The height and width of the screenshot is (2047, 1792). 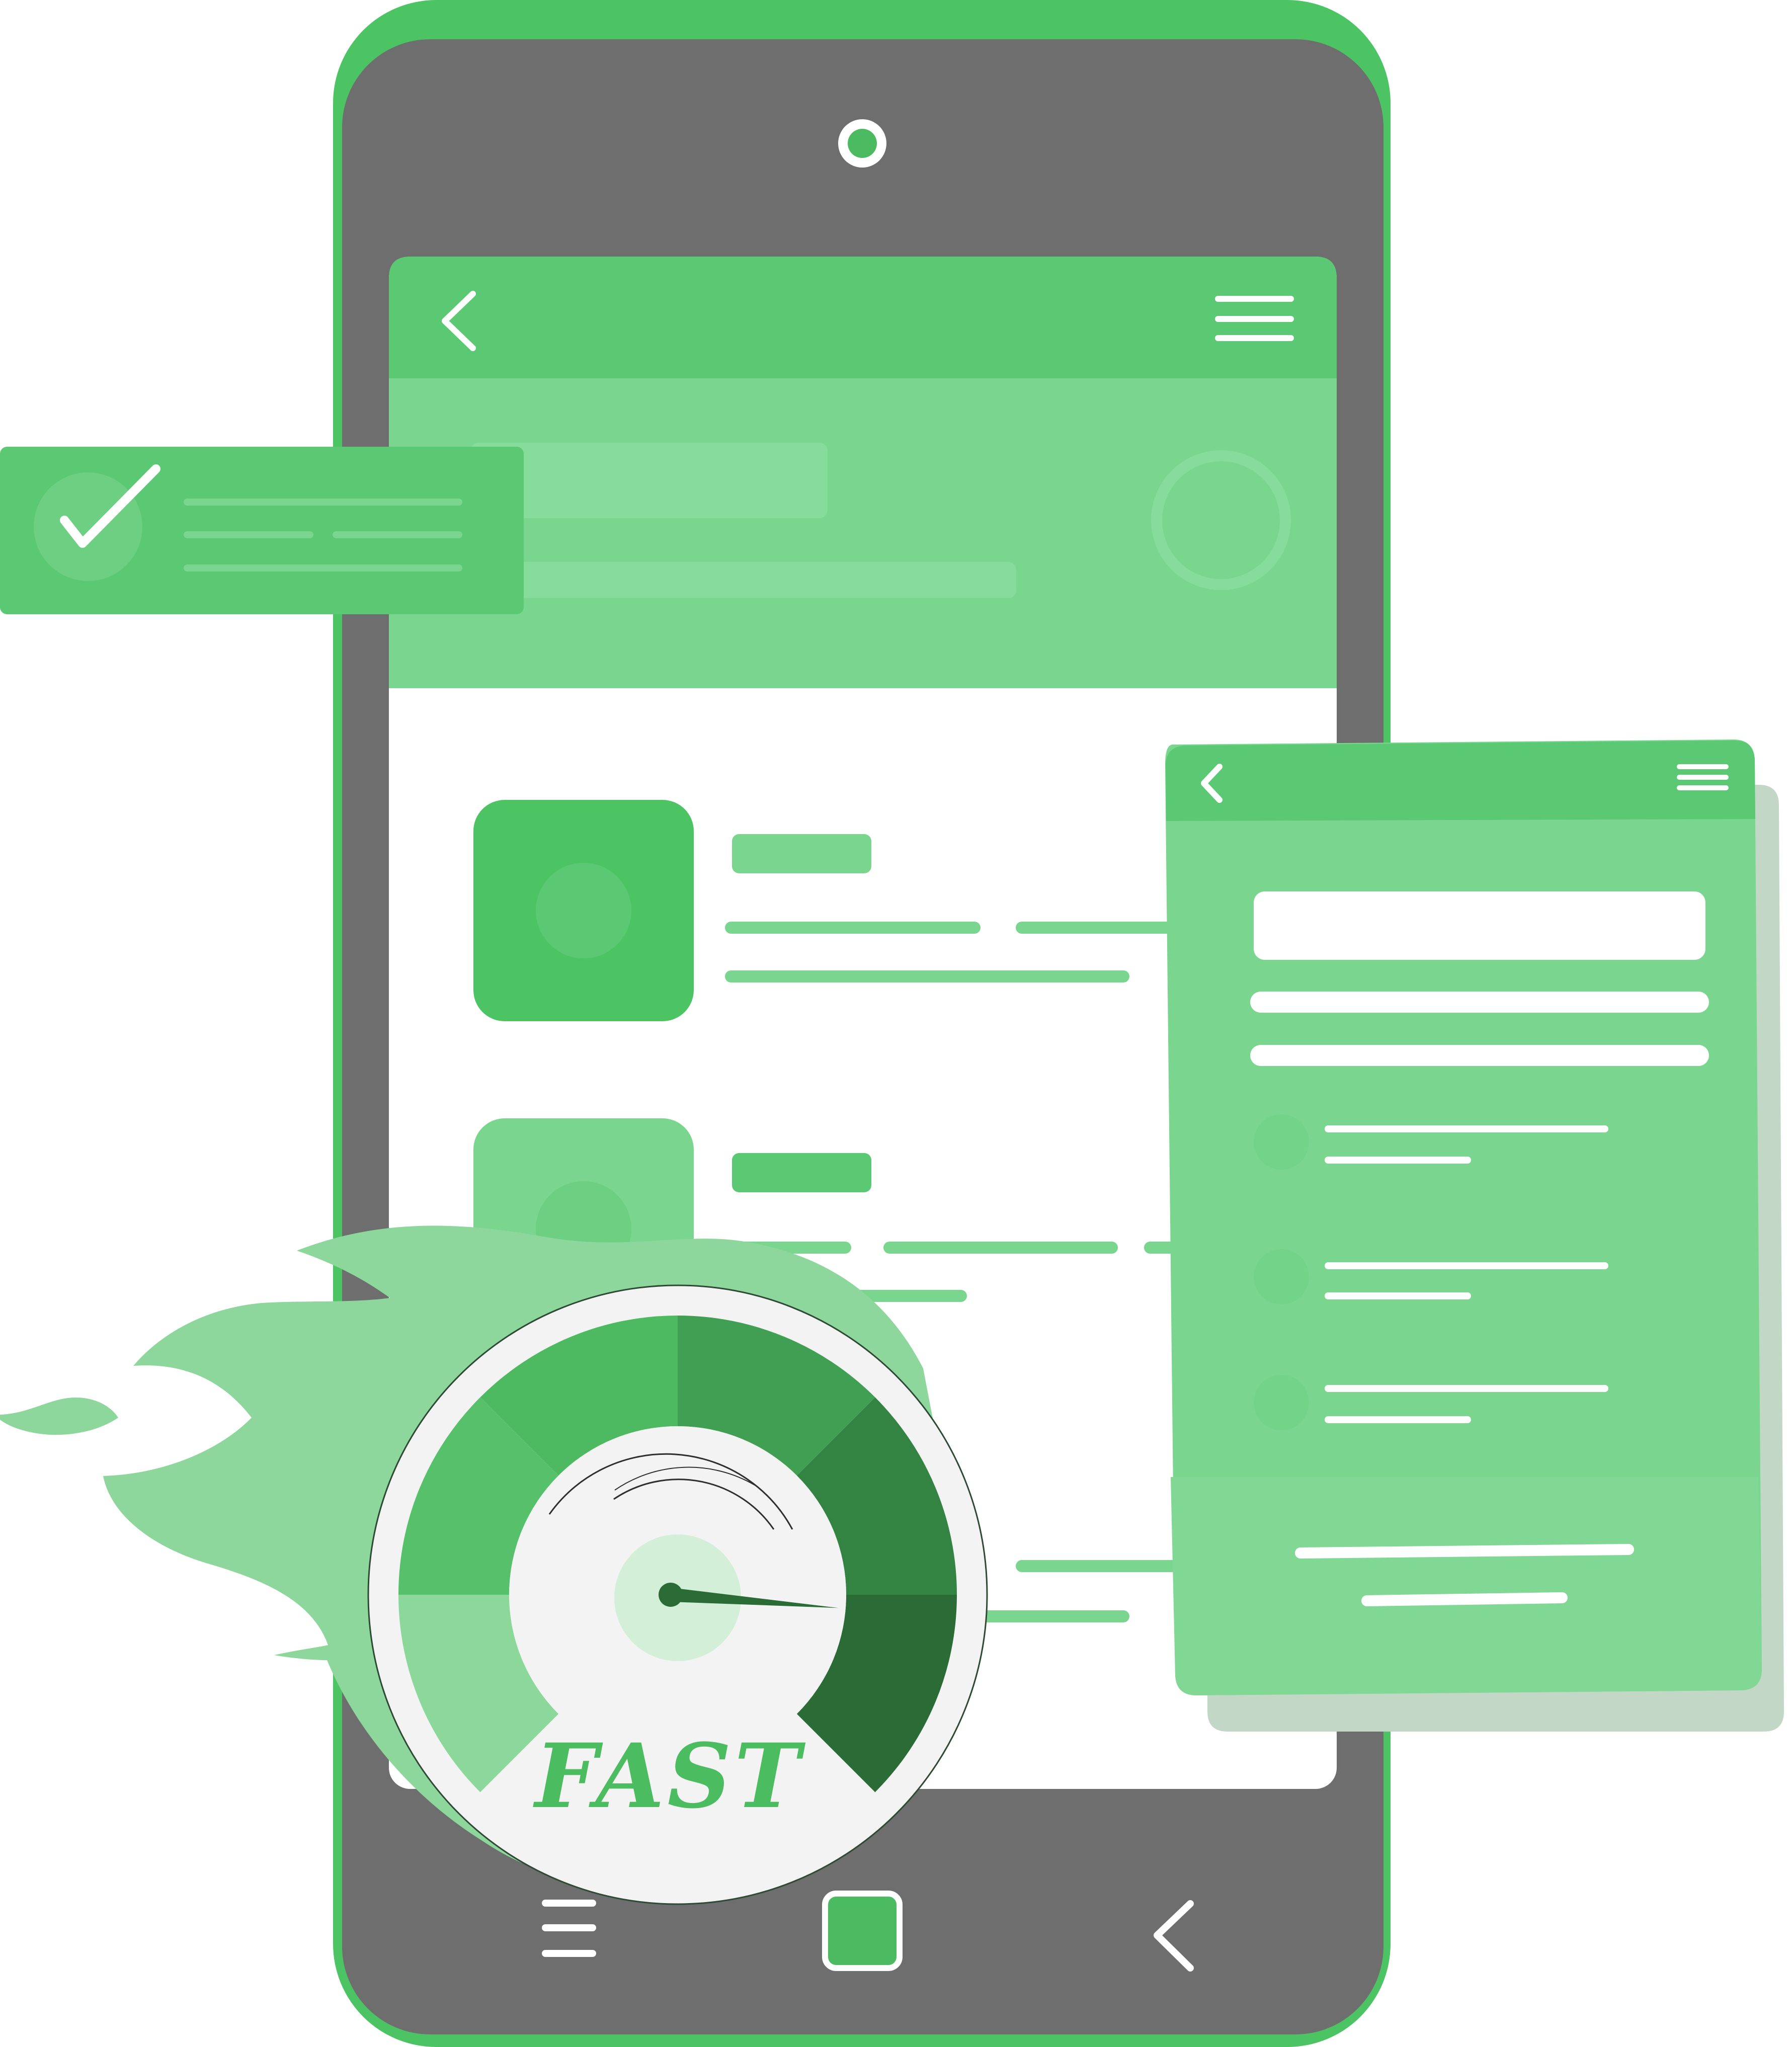 I want to click on panel-header, so click(x=1460, y=781).